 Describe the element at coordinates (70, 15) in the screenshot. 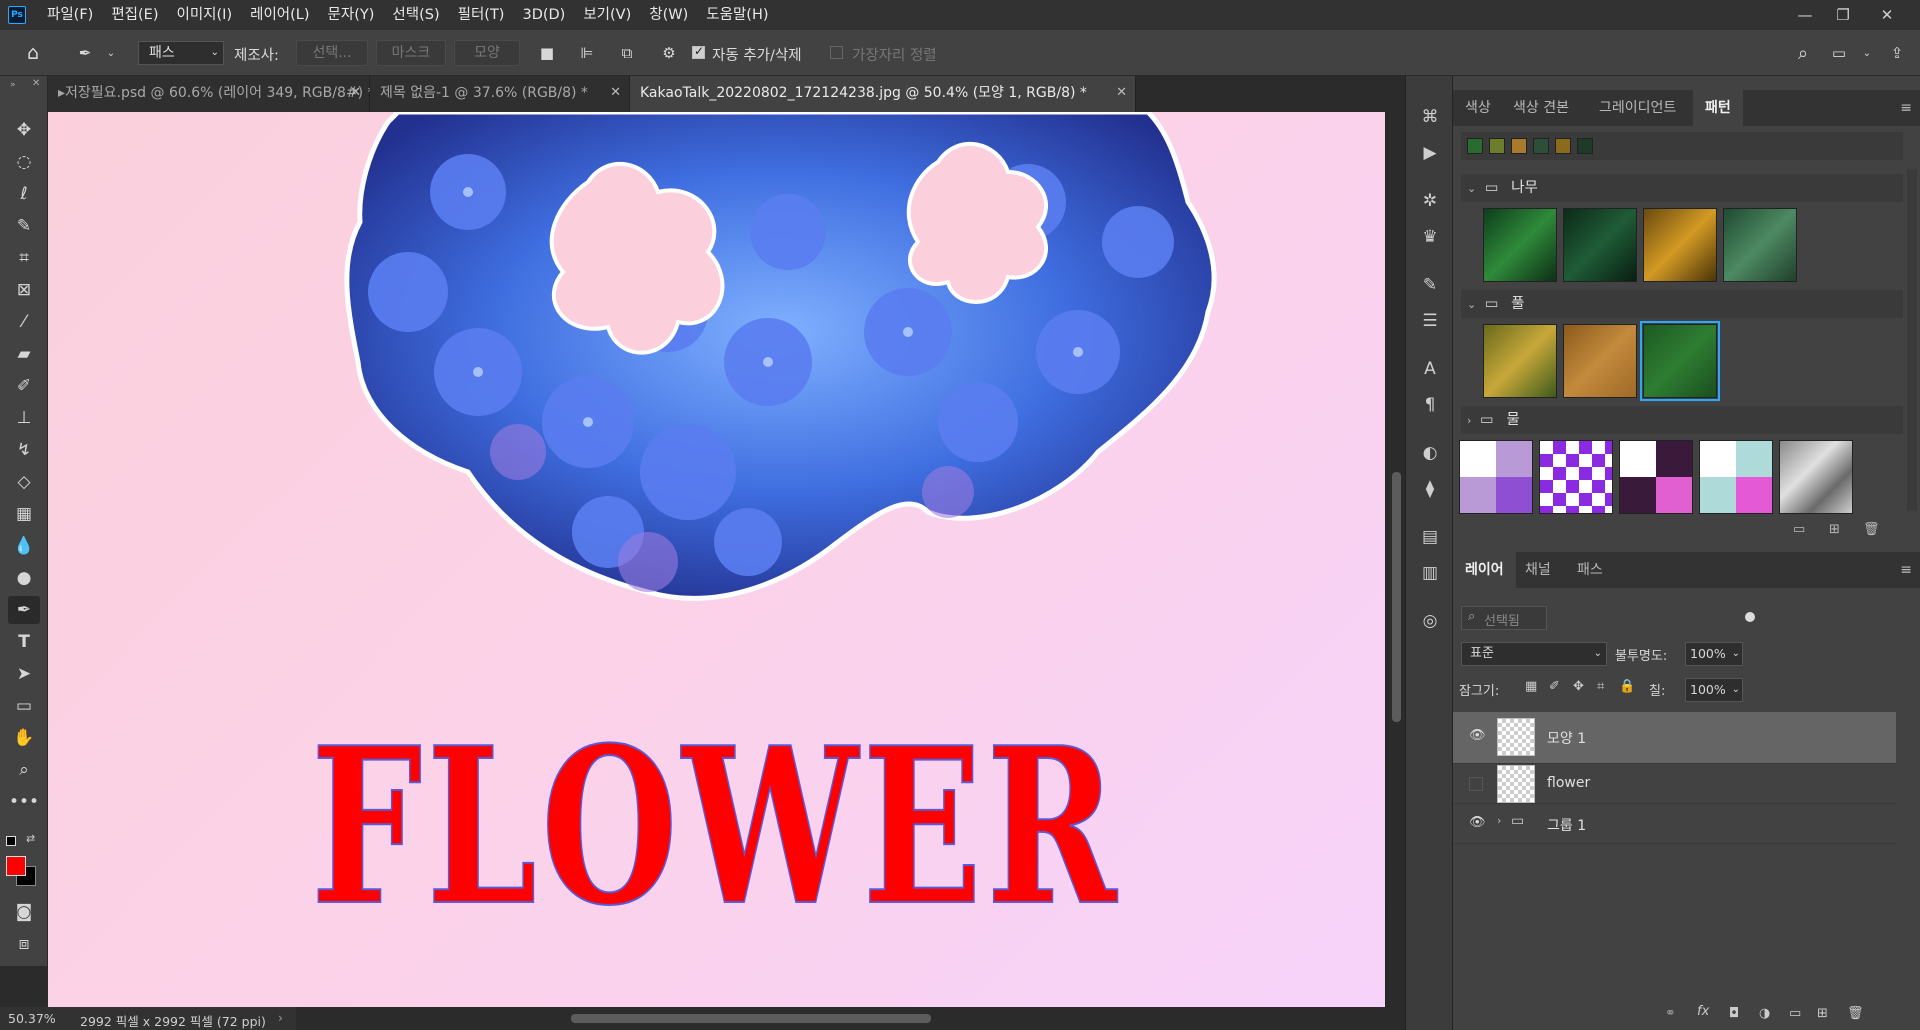

I see `menu-file: 파일(F)` at that location.